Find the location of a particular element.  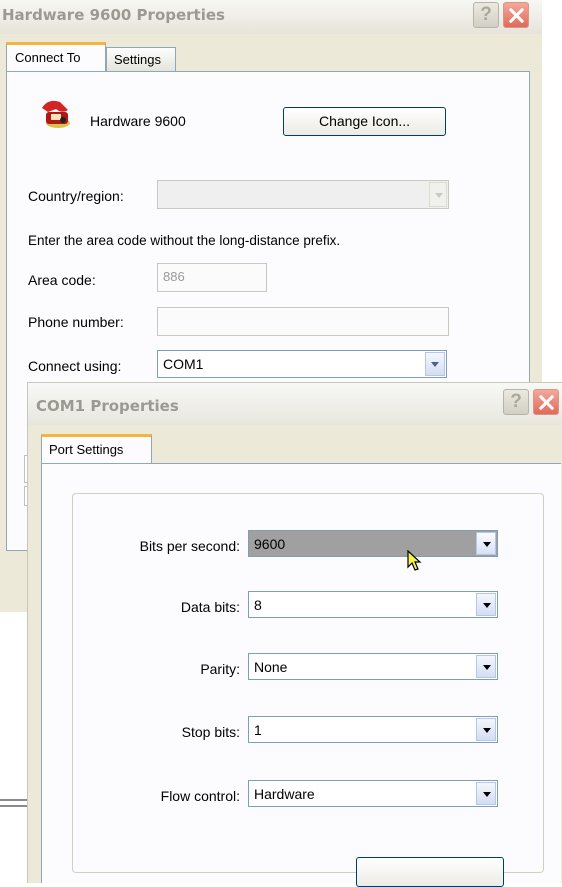

parity-label: Parity: is located at coordinates (220, 669).